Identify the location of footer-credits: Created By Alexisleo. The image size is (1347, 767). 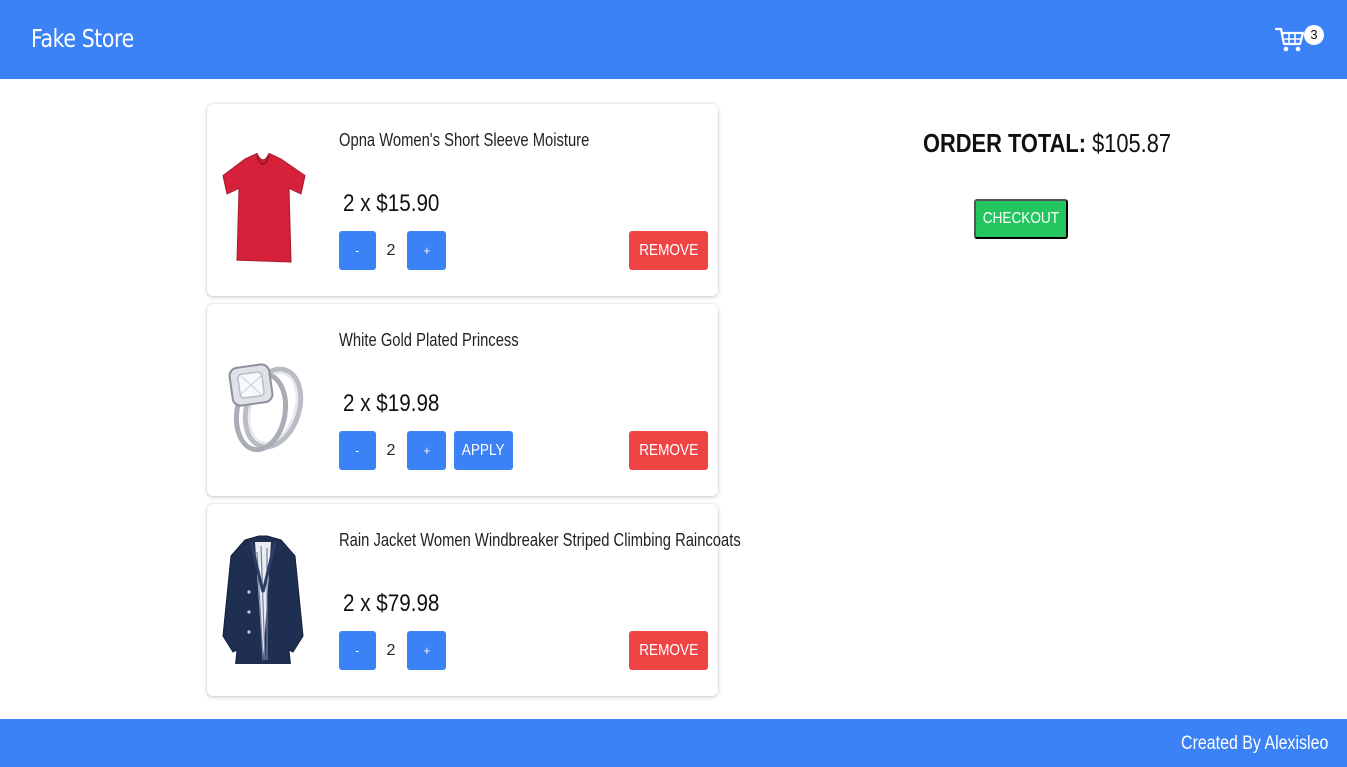
(1254, 743).